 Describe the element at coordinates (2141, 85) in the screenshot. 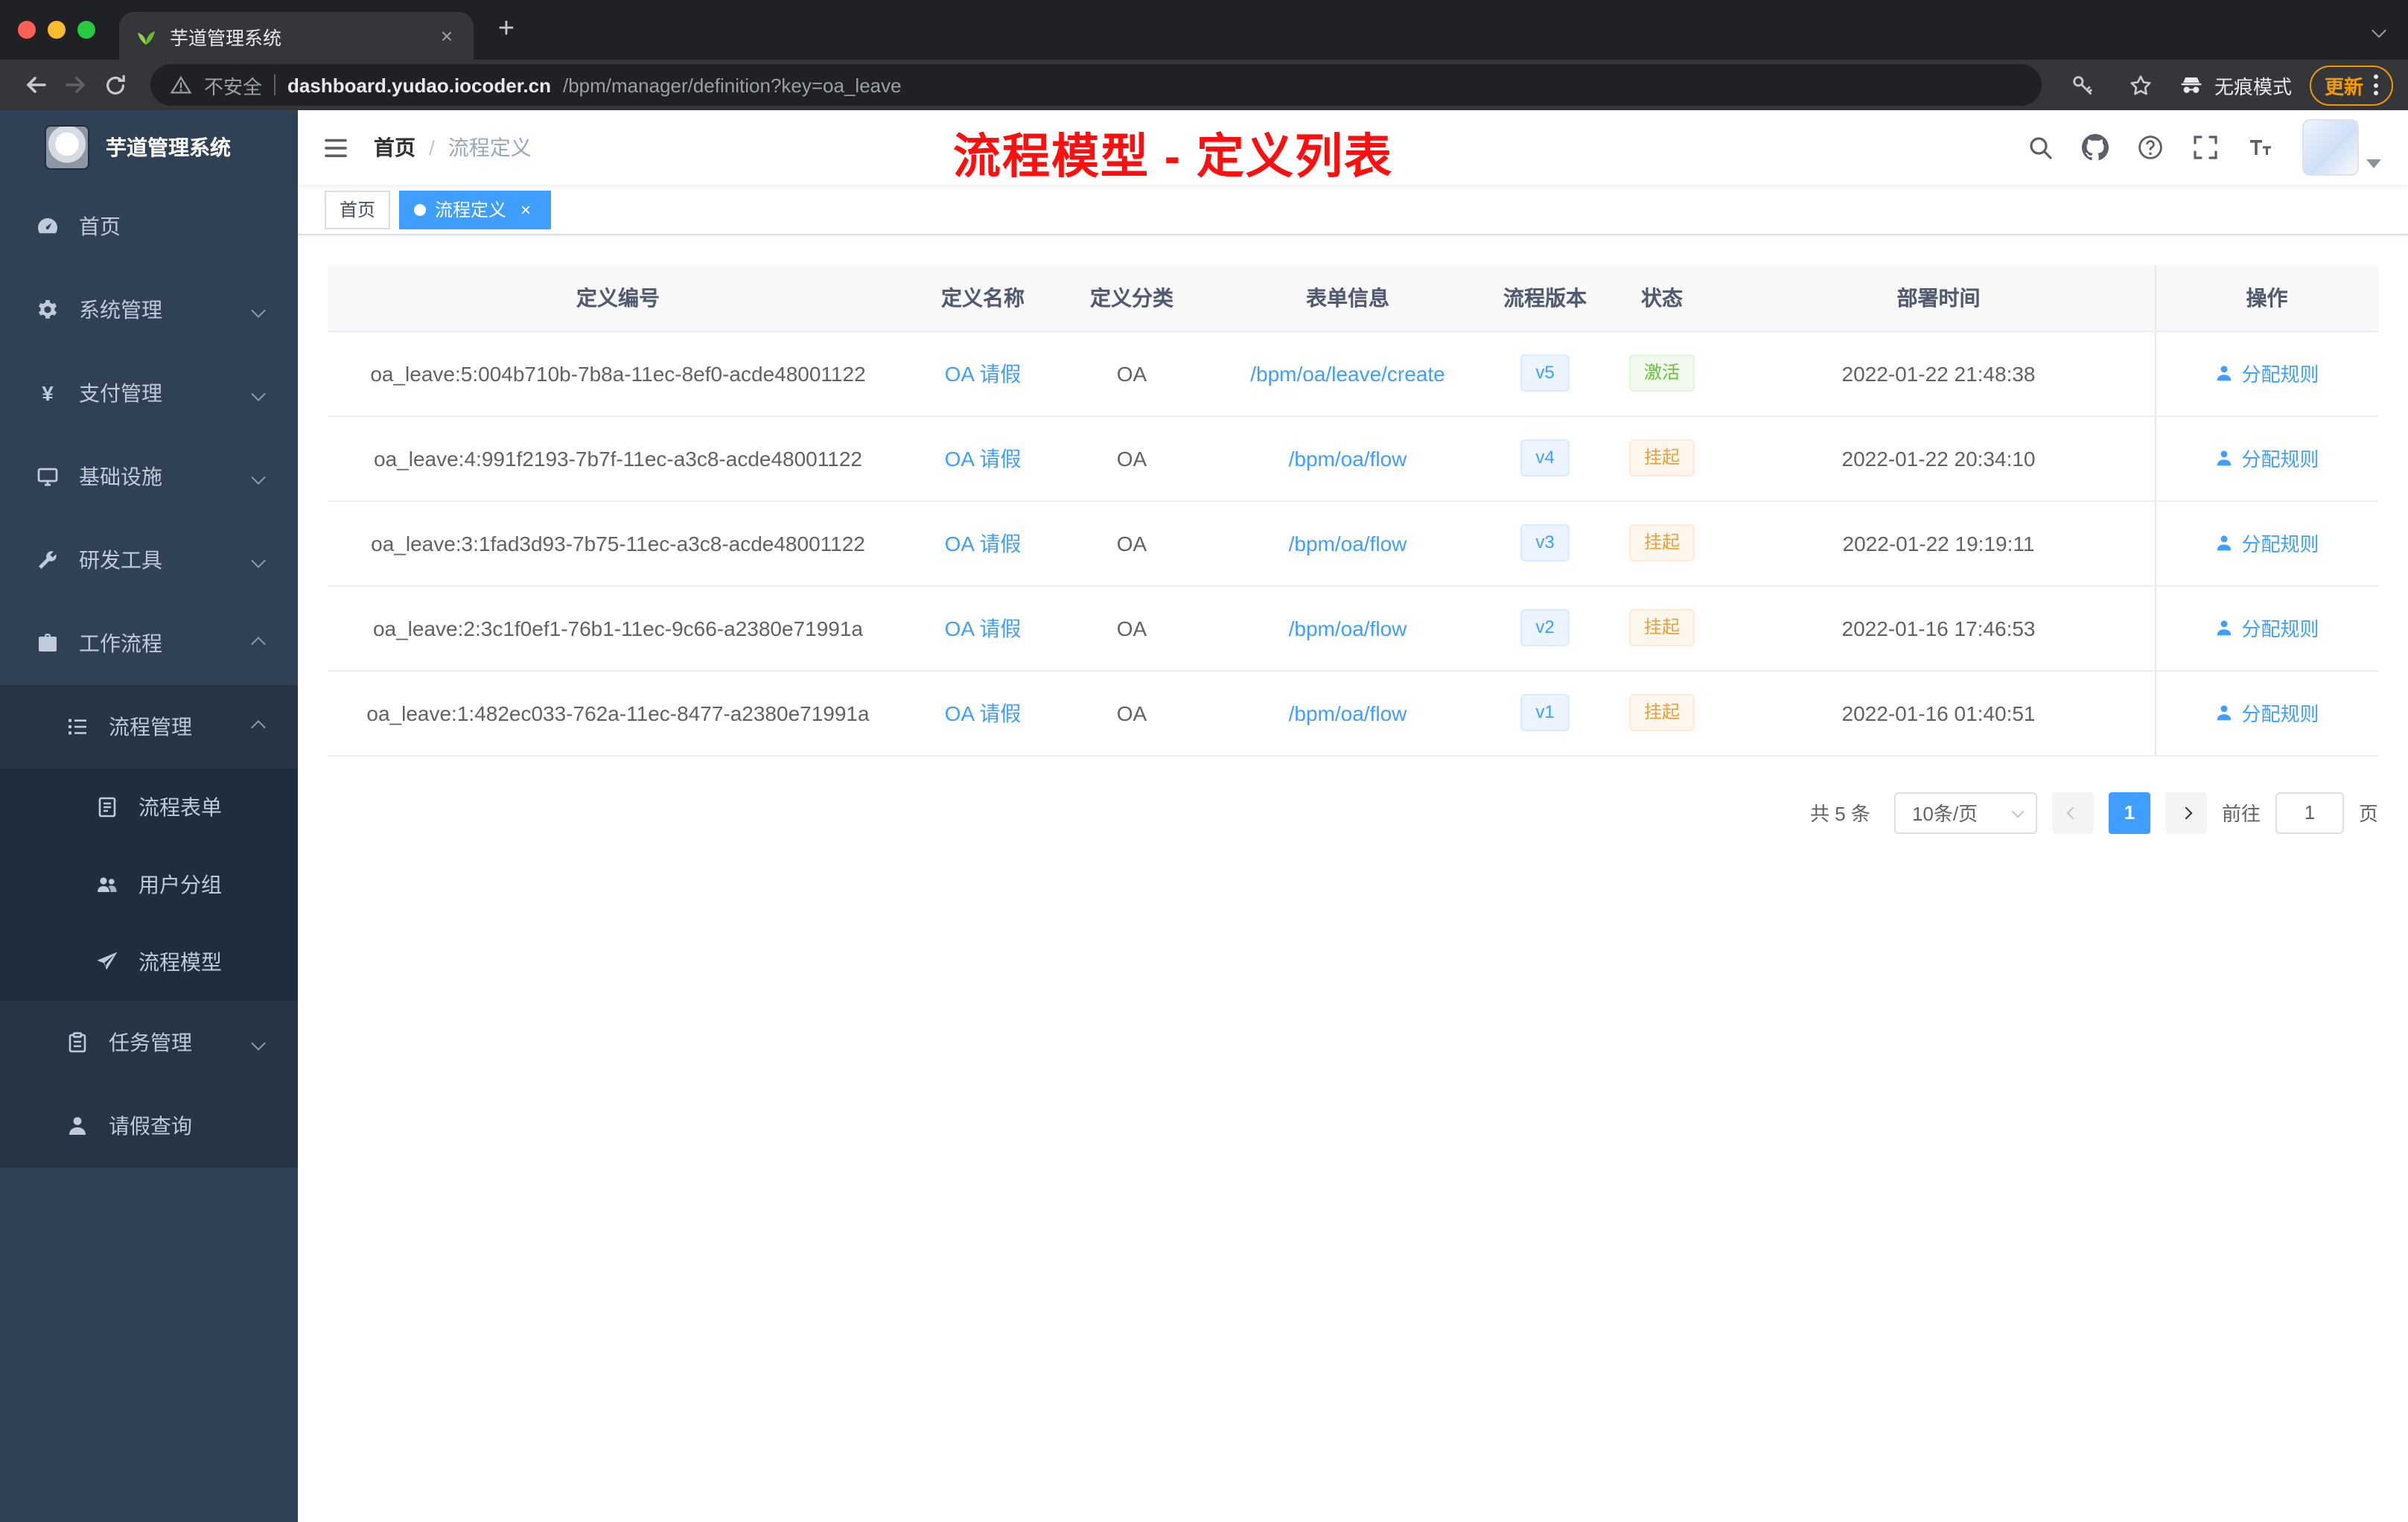

I see `bookmark-star-icon` at that location.